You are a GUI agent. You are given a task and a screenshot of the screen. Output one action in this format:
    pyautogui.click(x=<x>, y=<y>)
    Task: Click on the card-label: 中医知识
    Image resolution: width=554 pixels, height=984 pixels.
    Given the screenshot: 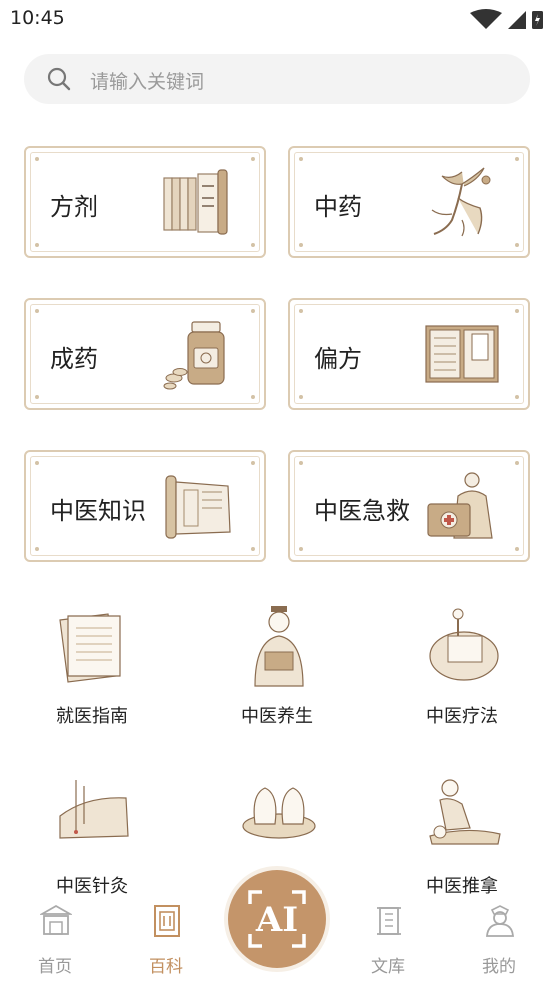 What is the action you would take?
    pyautogui.click(x=98, y=511)
    